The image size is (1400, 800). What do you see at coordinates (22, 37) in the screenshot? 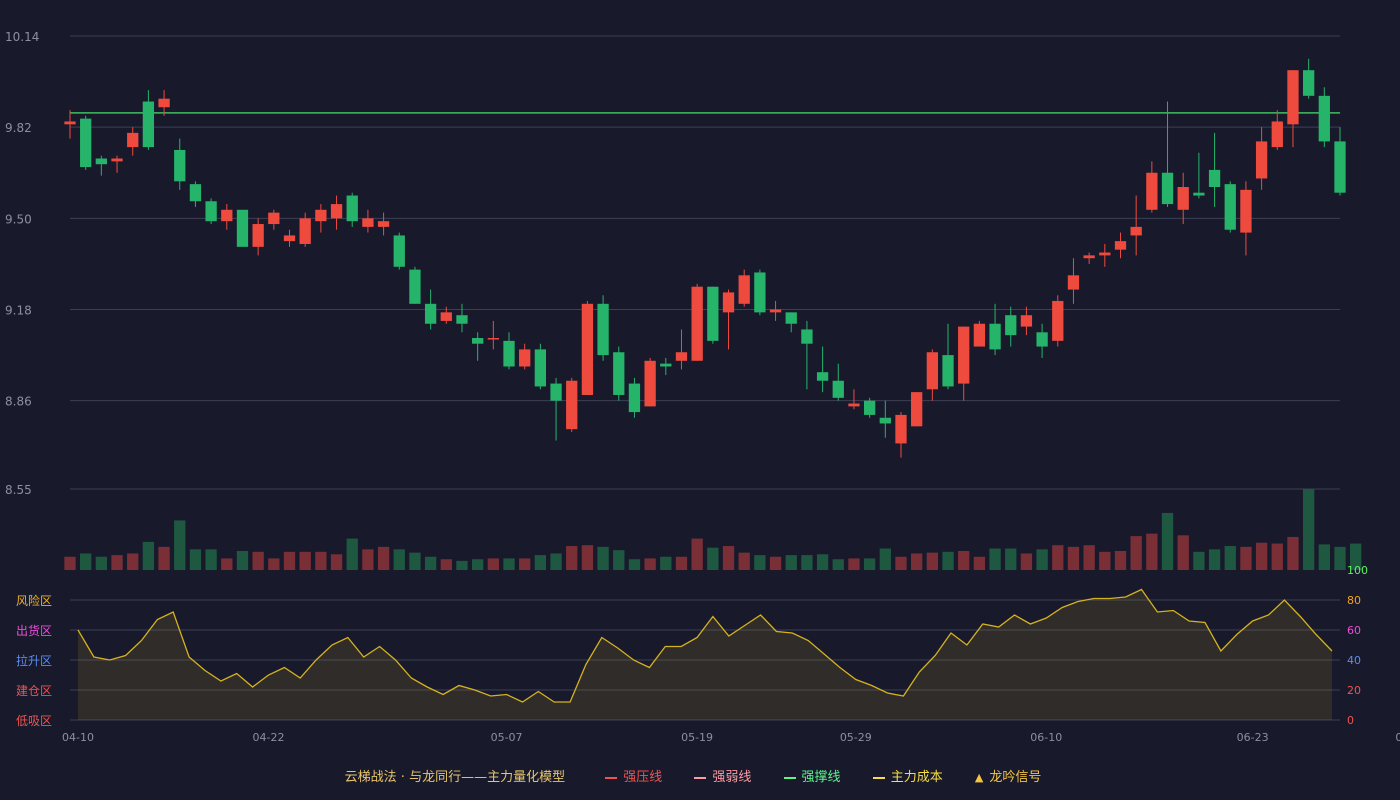
I see `price-tick-label: 10.14` at bounding box center [22, 37].